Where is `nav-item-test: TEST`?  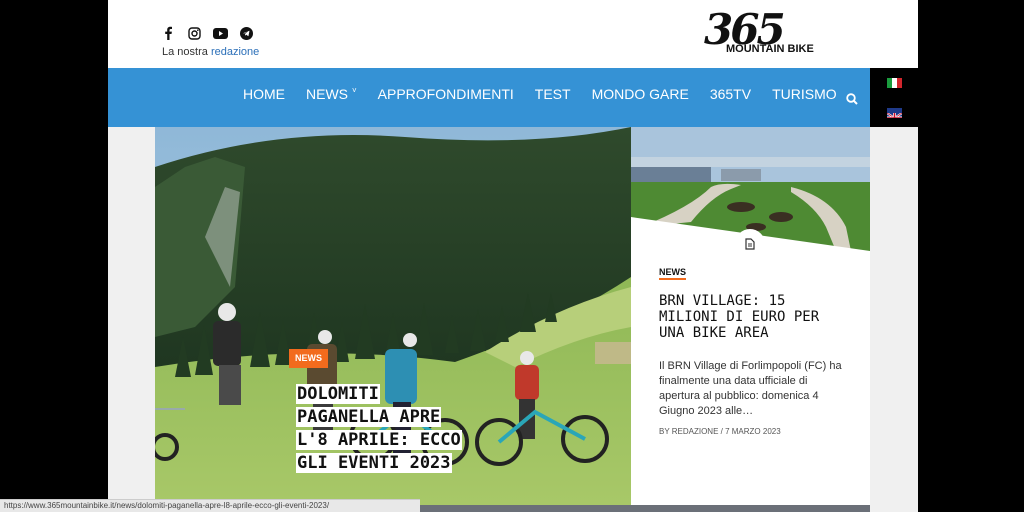
nav-item-test: TEST is located at coordinates (553, 94).